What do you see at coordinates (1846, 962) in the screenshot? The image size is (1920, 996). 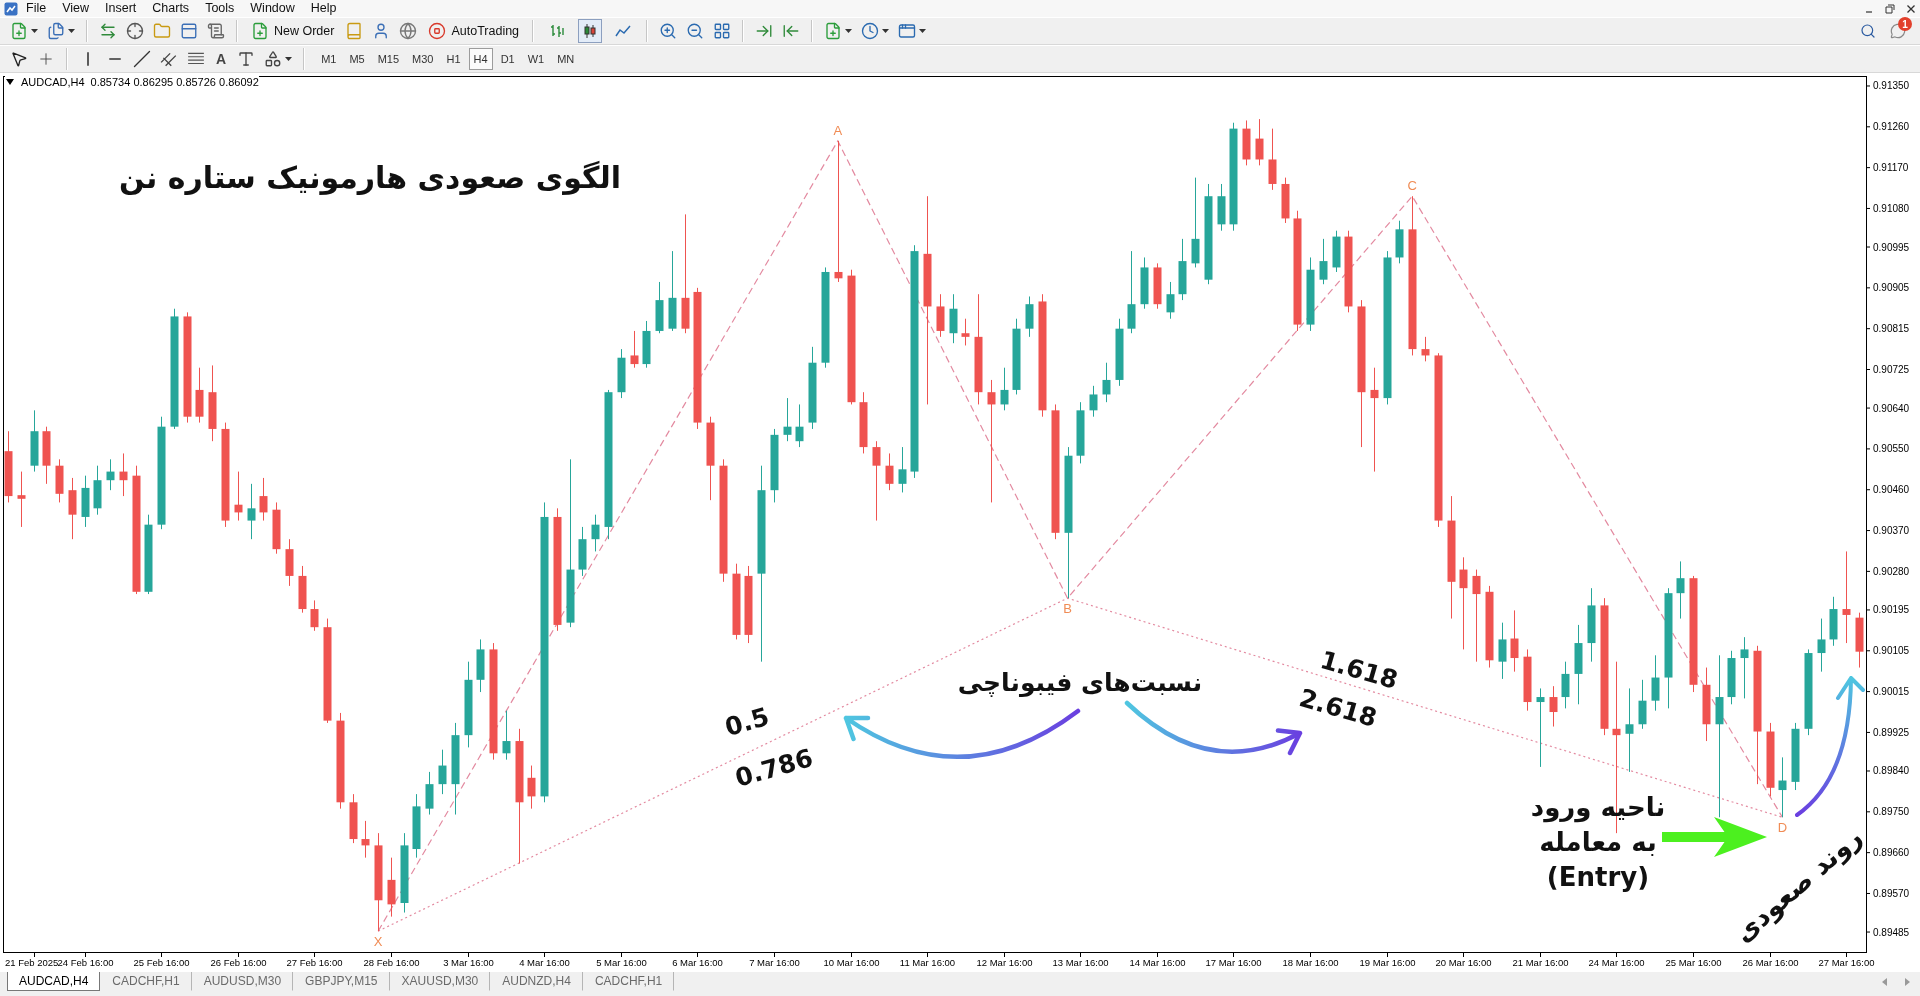 I see `date-label: 27 Mar 16:00` at bounding box center [1846, 962].